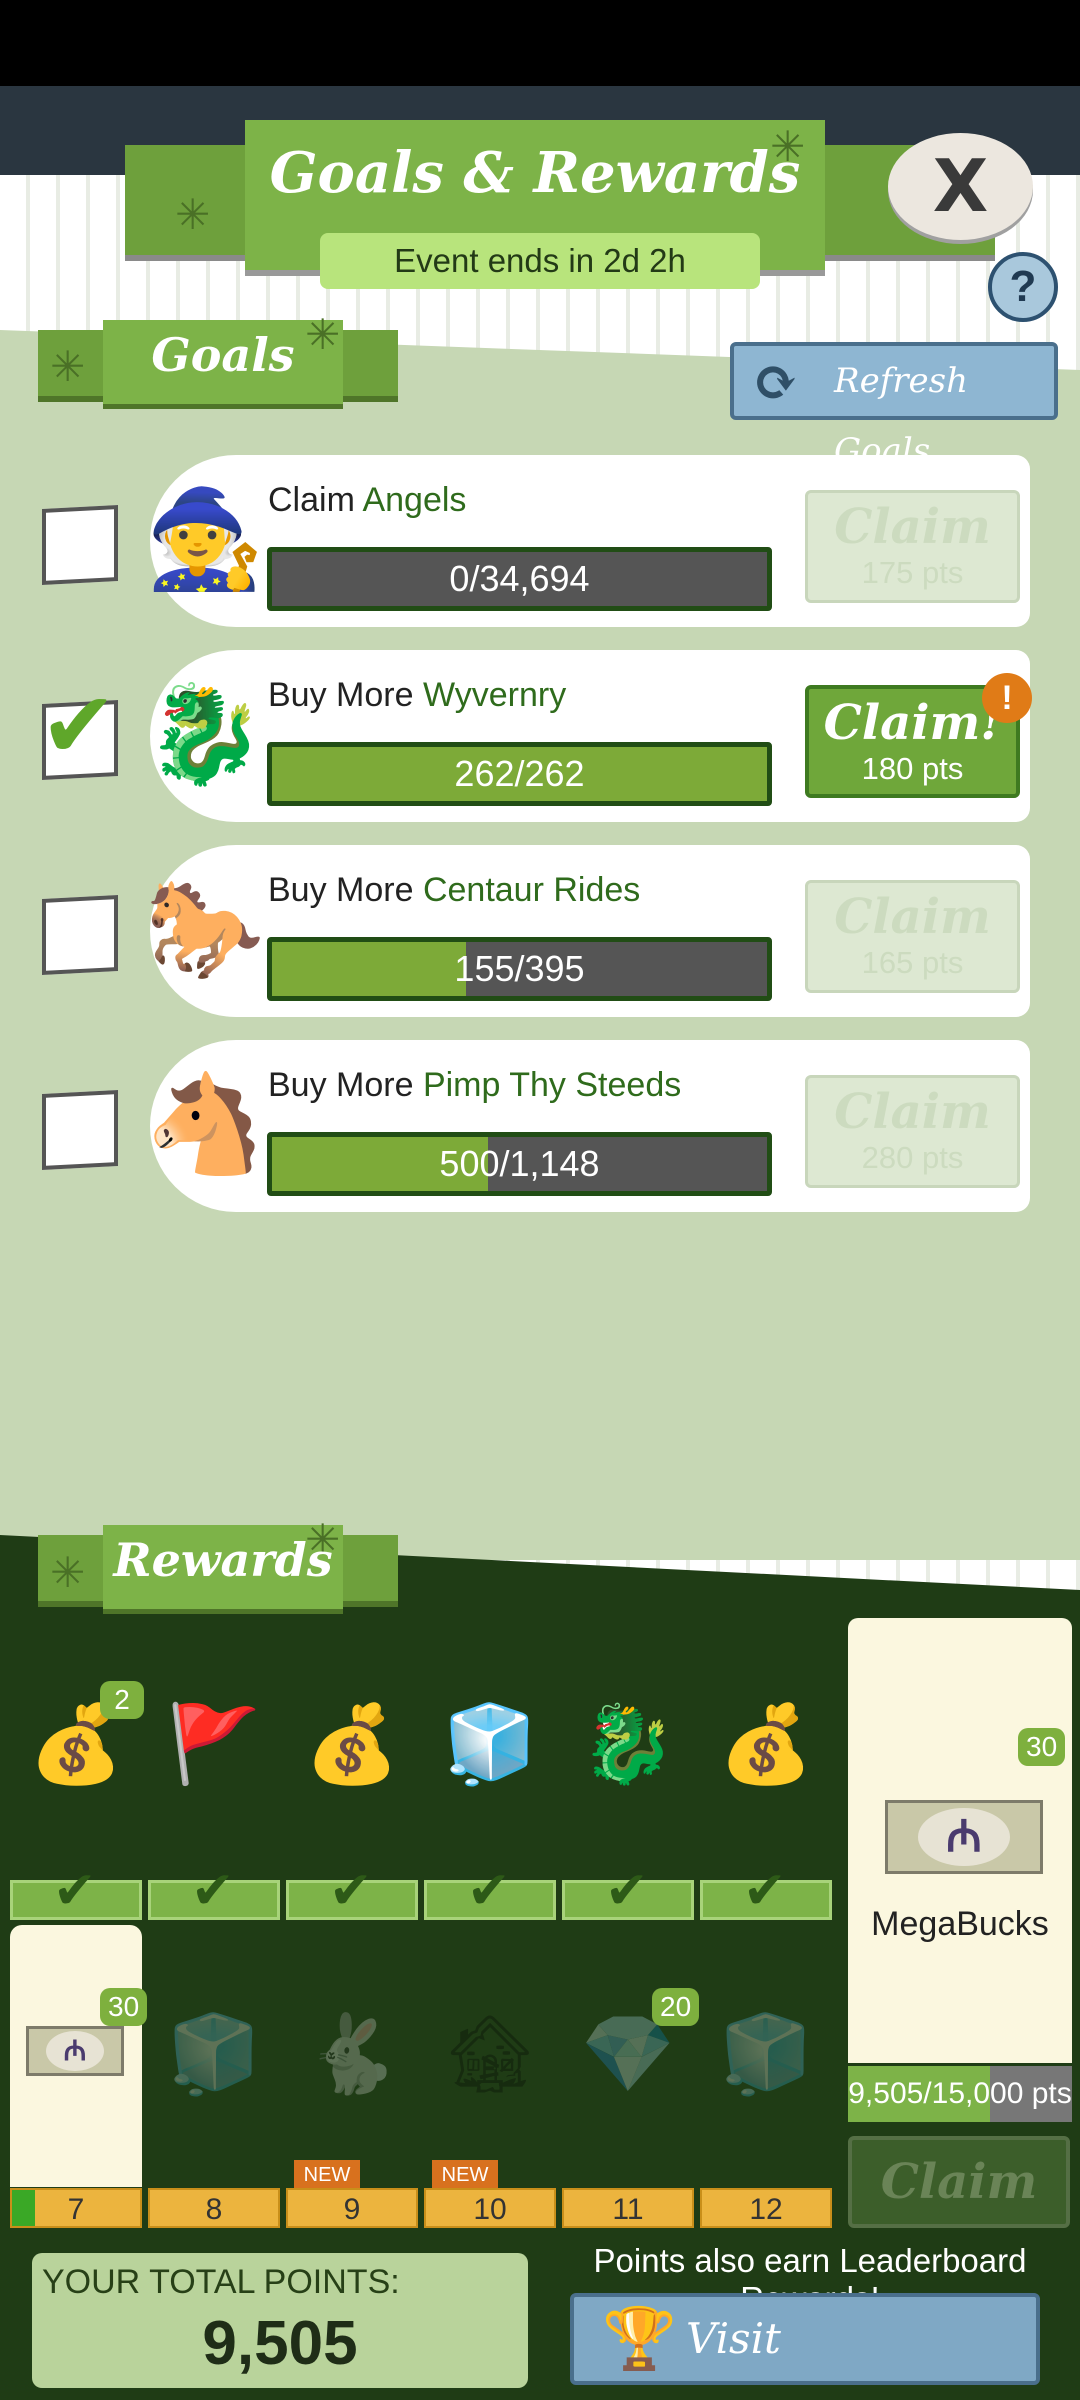  Describe the element at coordinates (960, 186) in the screenshot. I see `close-button: X` at that location.